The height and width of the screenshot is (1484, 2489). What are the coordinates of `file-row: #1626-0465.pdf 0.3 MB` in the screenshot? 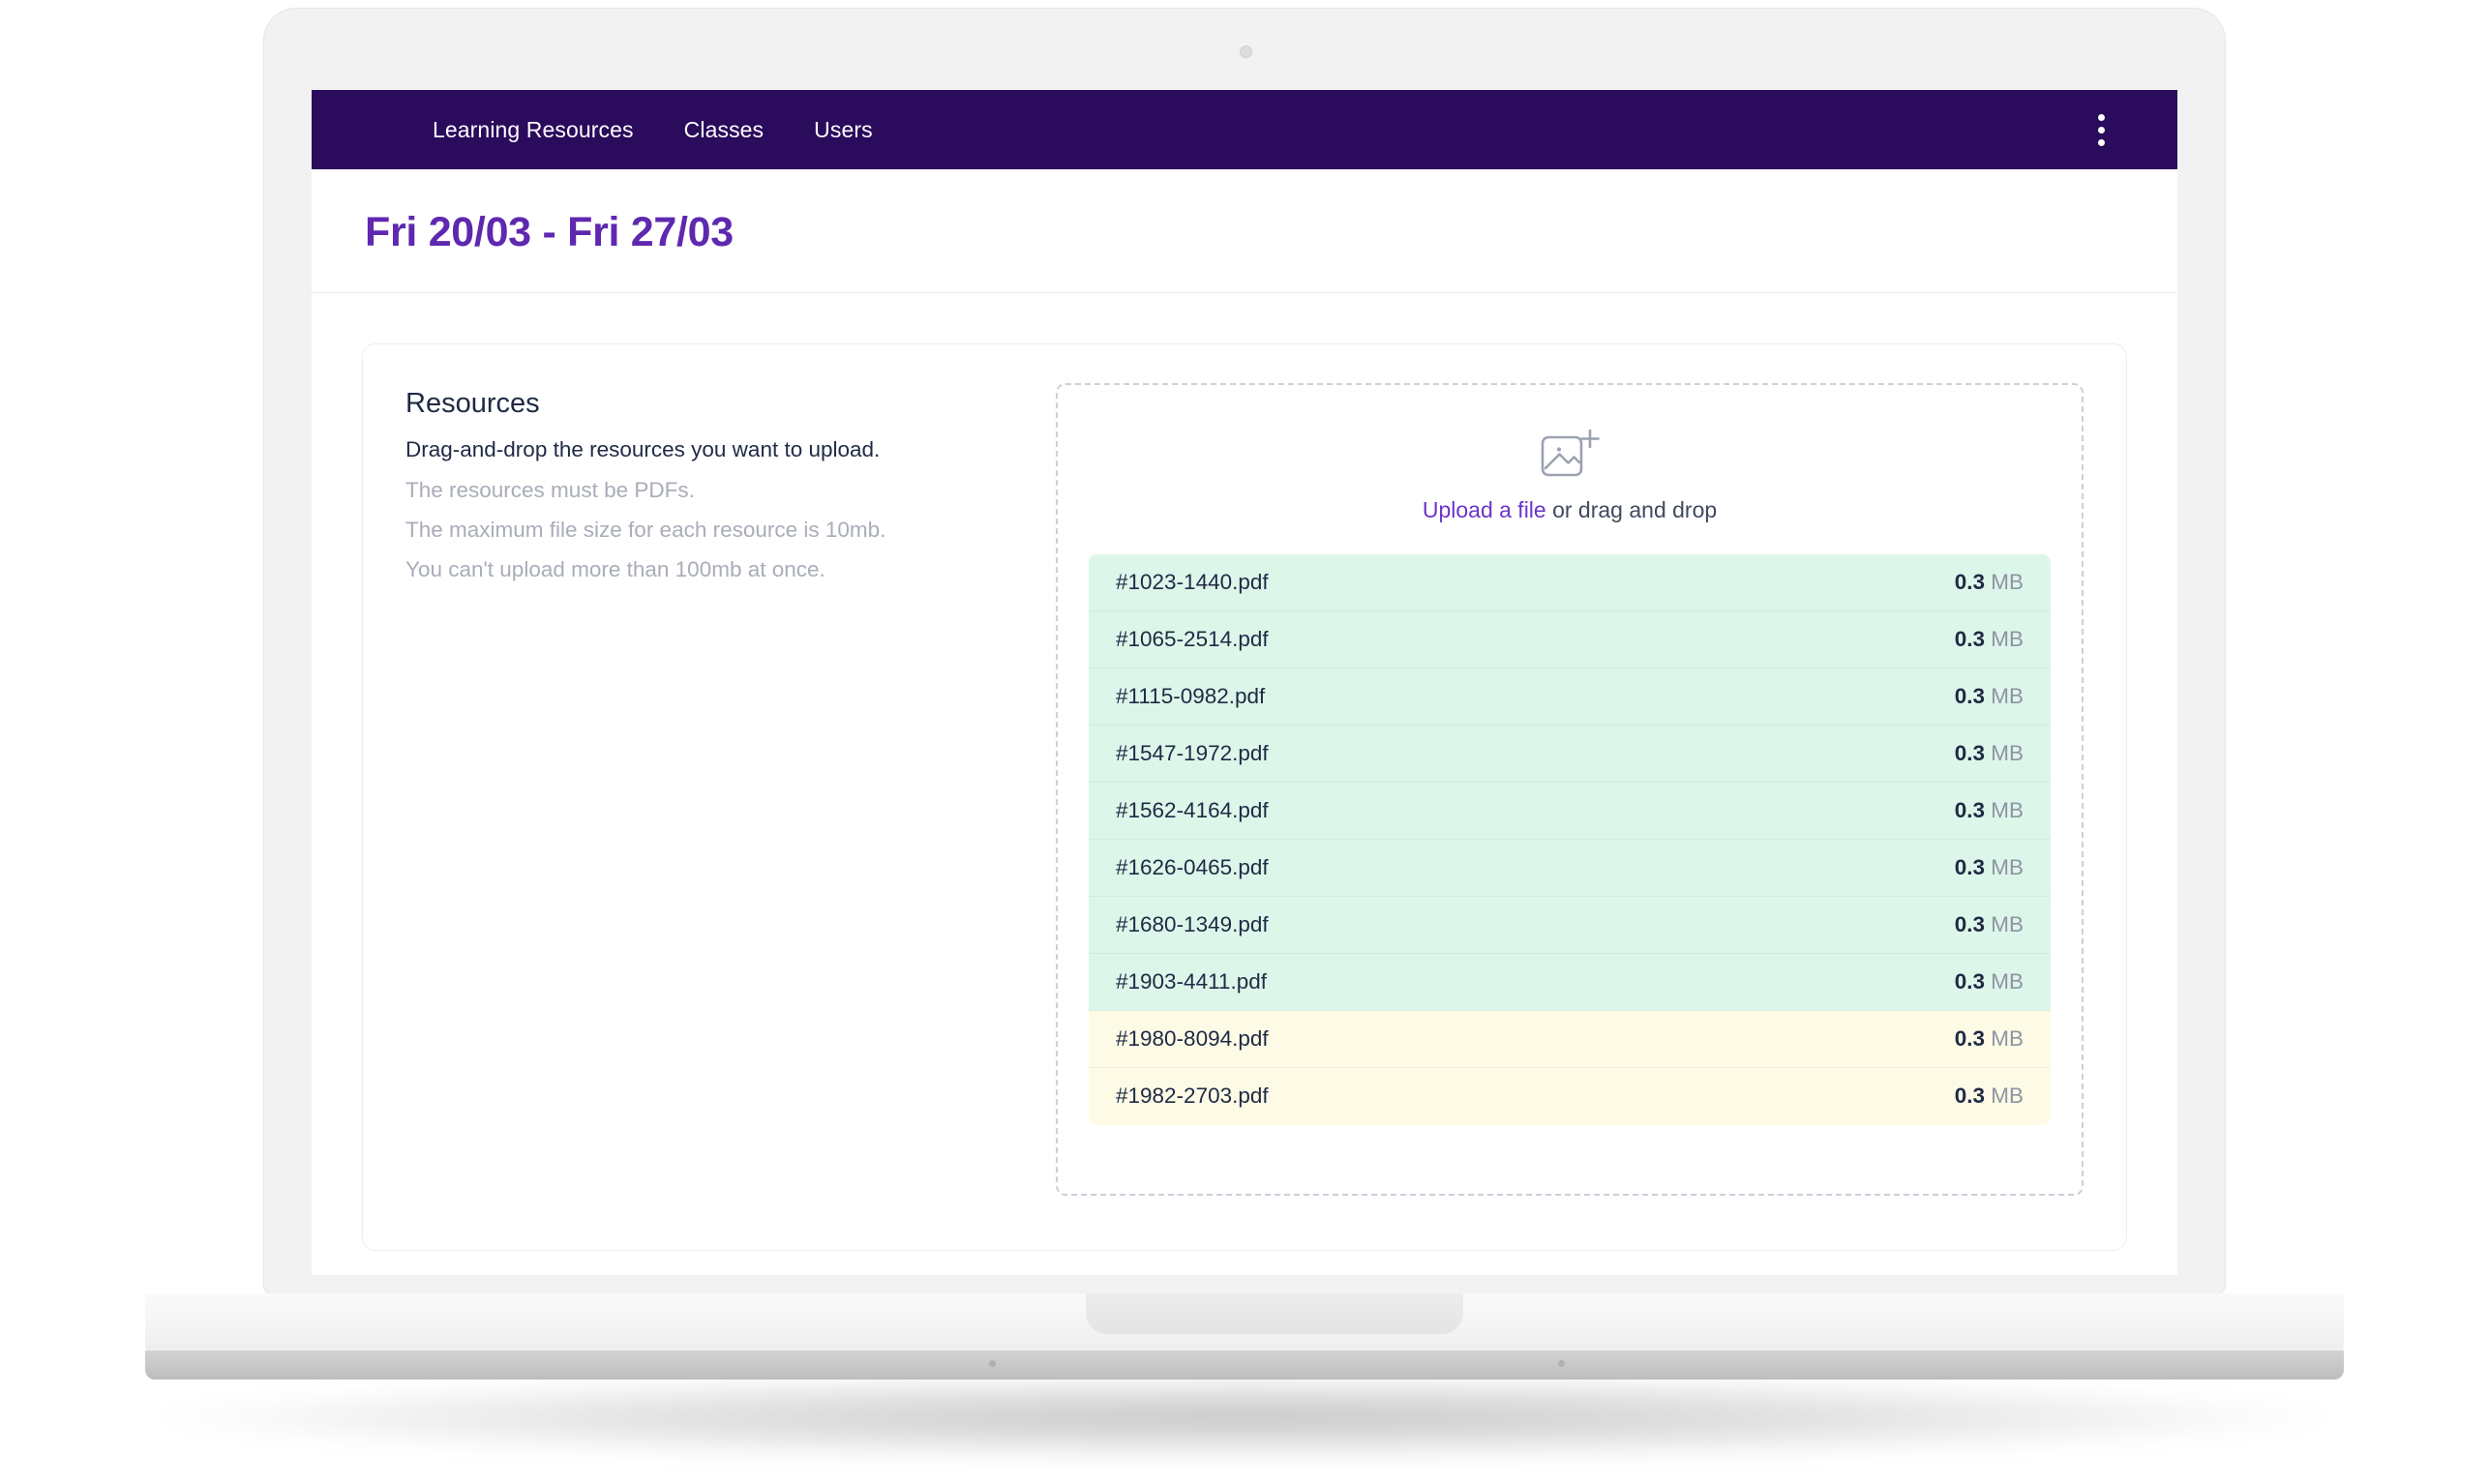 It's located at (1570, 868).